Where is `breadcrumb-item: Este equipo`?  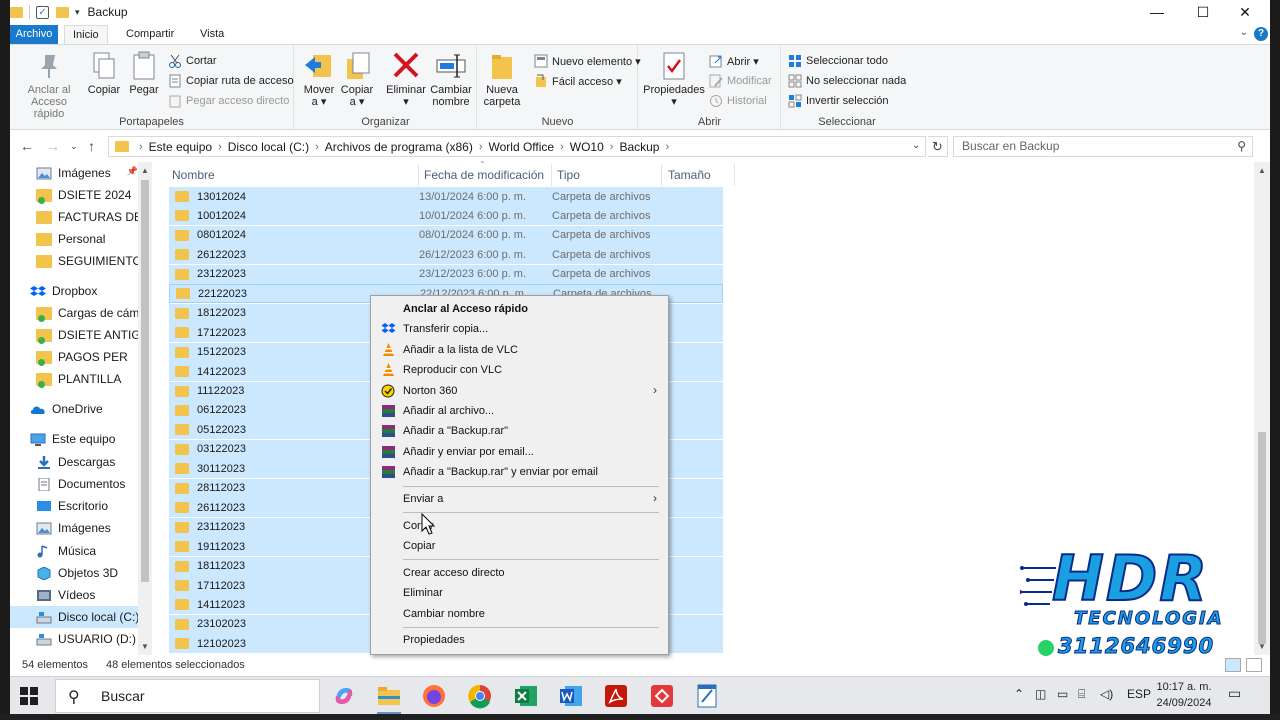
breadcrumb-item: Este equipo is located at coordinates (180, 147).